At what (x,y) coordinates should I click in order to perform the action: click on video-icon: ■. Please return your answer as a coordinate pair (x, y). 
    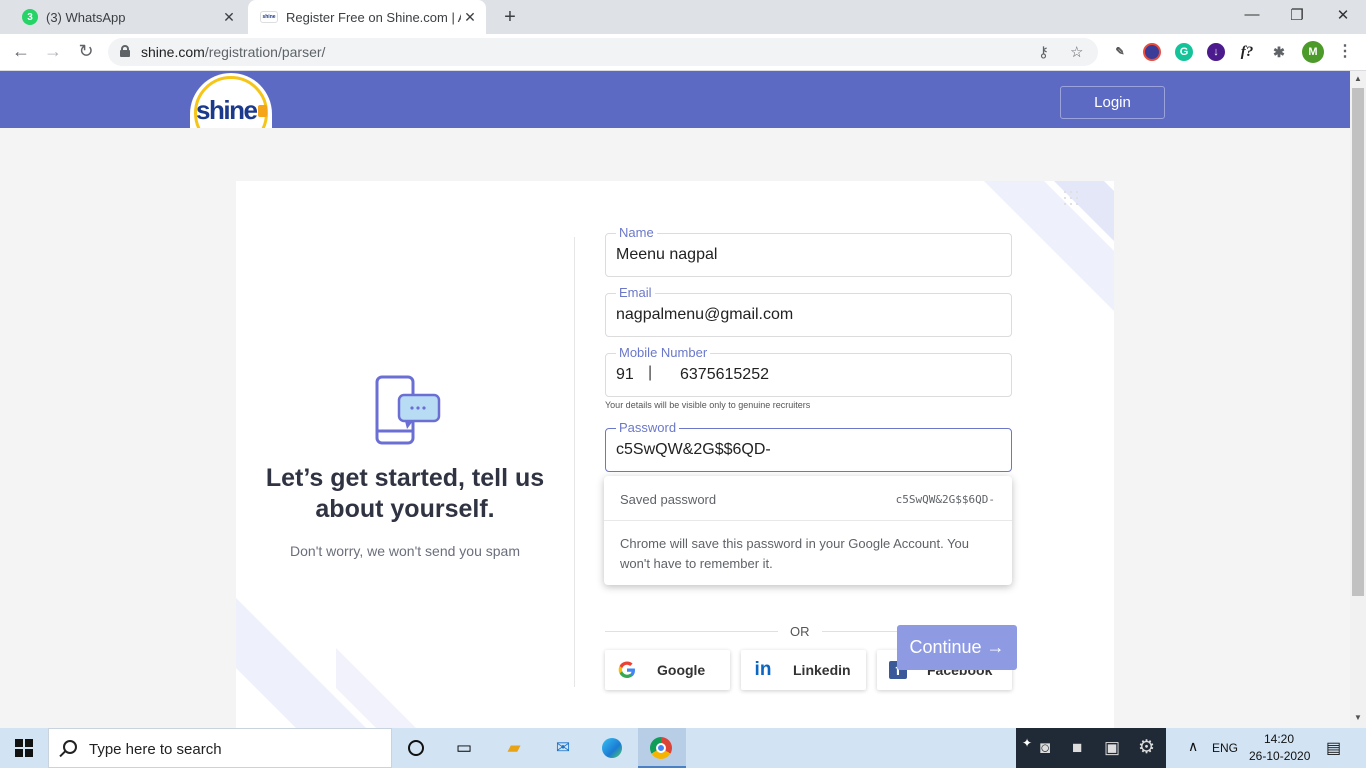
    Looking at the image, I should click on (1077, 748).